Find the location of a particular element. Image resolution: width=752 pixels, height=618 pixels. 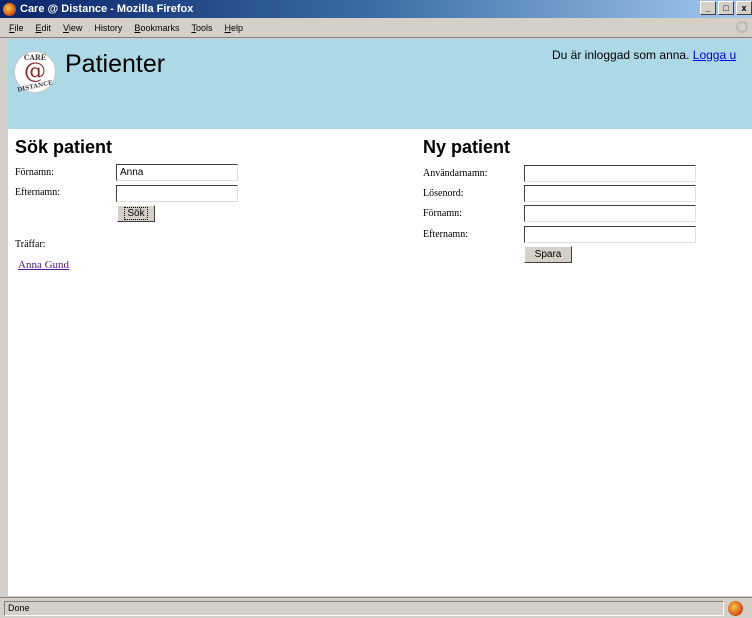

menu-edit: Edit is located at coordinates (44, 28).